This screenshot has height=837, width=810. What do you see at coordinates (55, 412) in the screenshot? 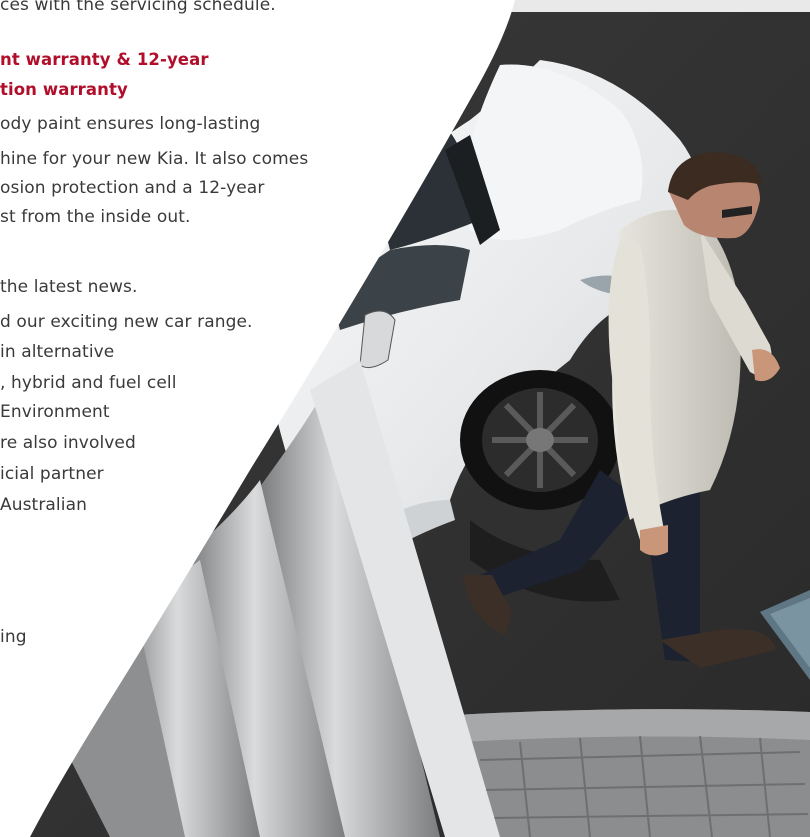
I see `news-body-line: Environment` at bounding box center [55, 412].